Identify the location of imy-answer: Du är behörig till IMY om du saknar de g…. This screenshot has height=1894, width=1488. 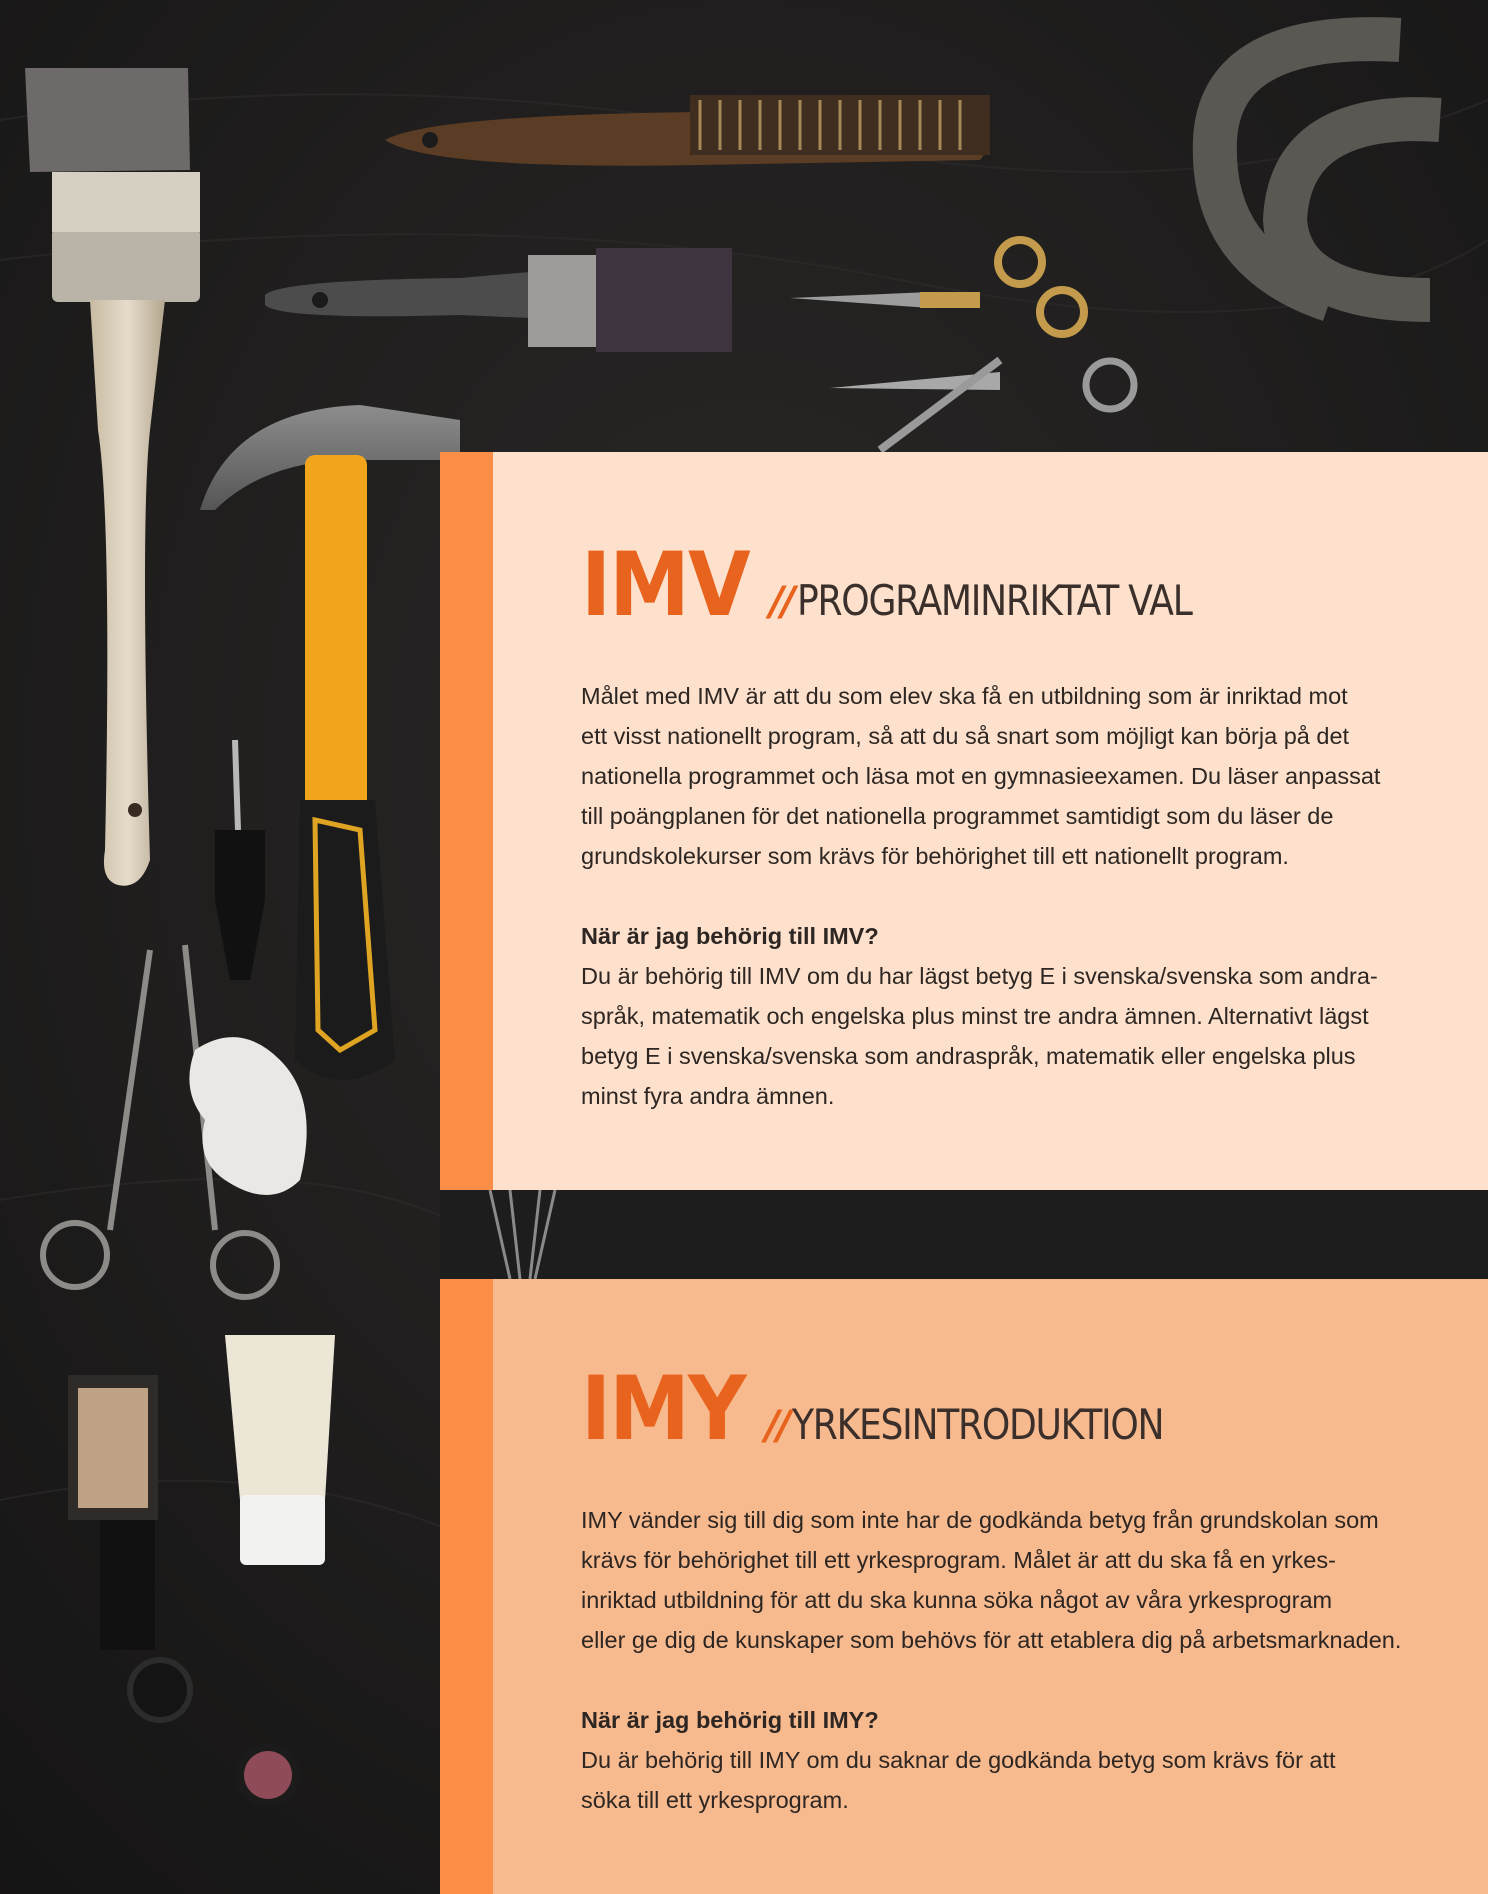
(958, 1780).